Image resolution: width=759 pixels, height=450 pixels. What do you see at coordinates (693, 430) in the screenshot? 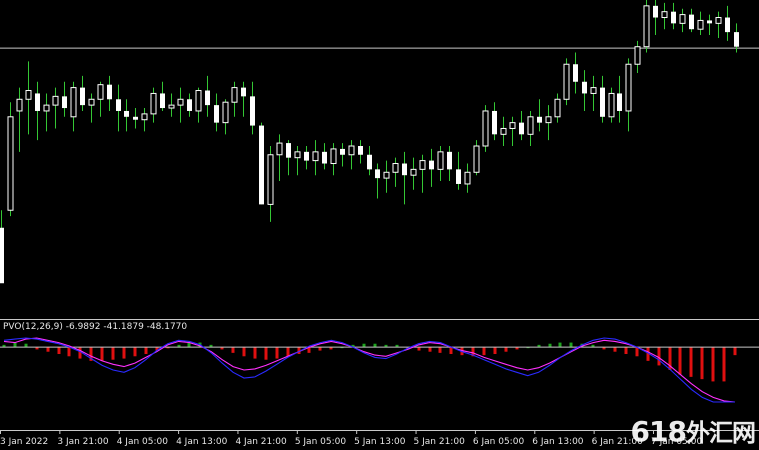
I see `site-watermark: 618外汇网` at bounding box center [693, 430].